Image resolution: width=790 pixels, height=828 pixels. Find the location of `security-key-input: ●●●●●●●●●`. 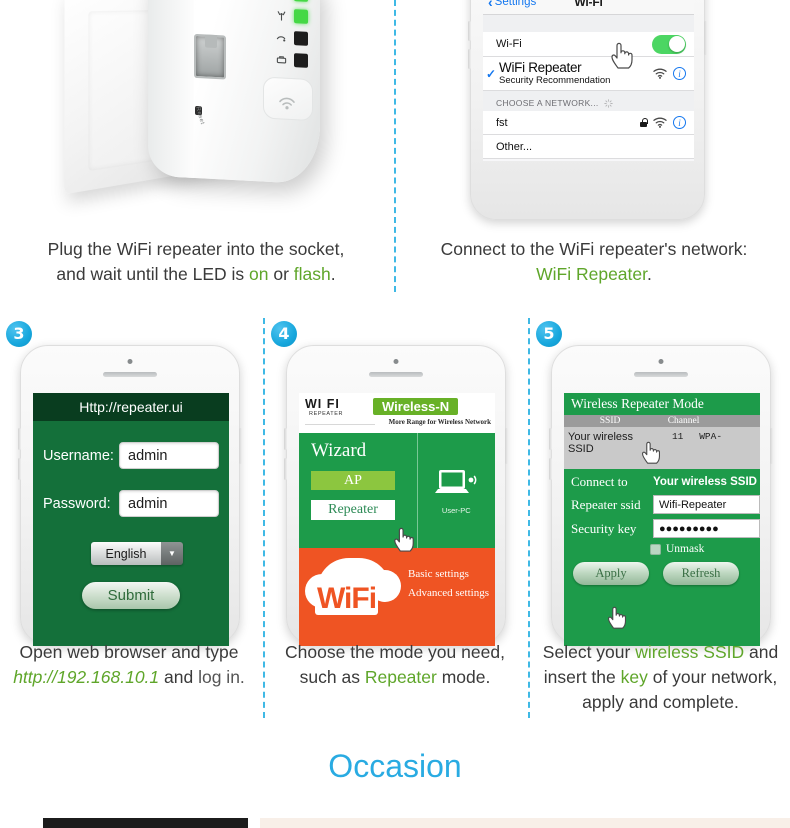

security-key-input: ●●●●●●●●● is located at coordinates (706, 528).